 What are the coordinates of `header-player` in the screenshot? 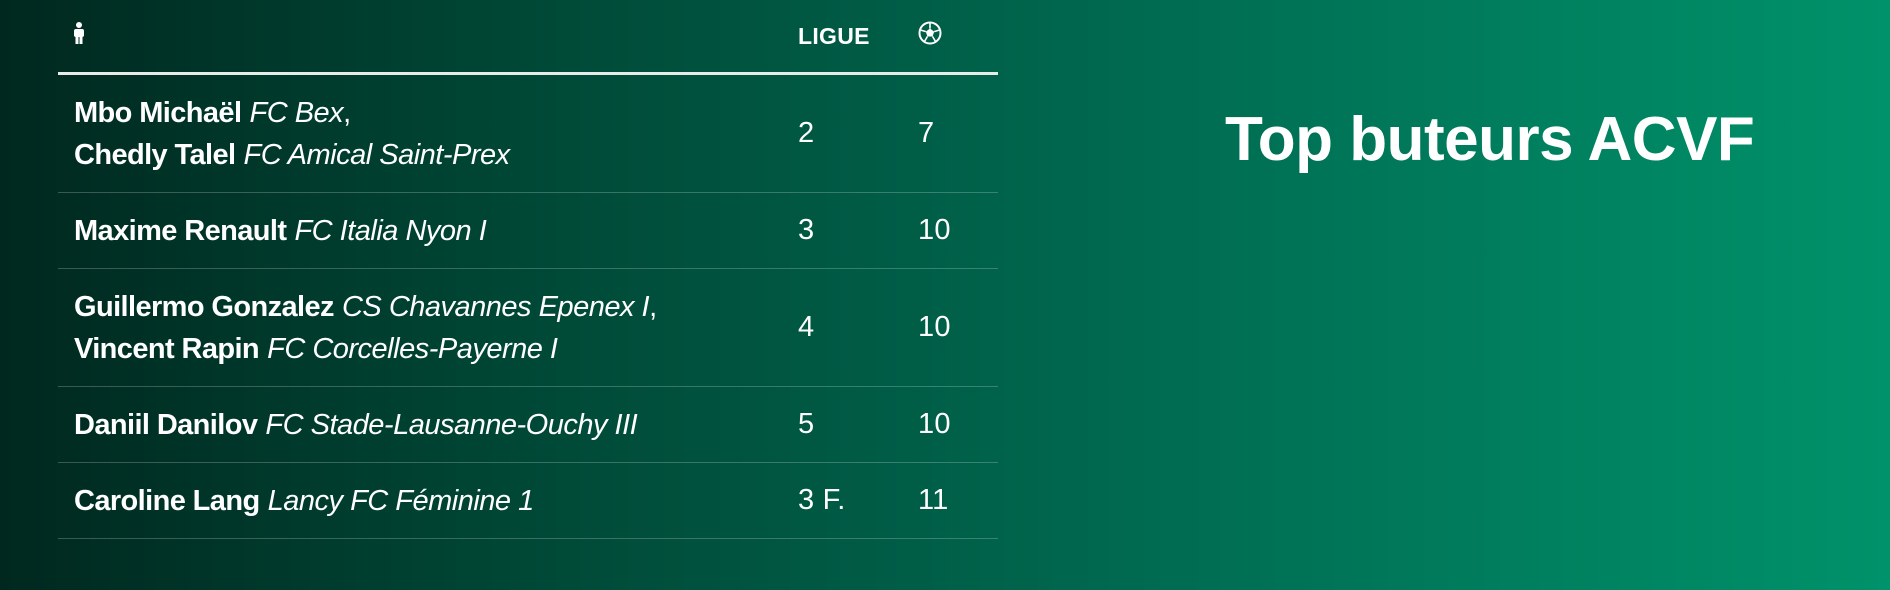 It's located at (428, 37).